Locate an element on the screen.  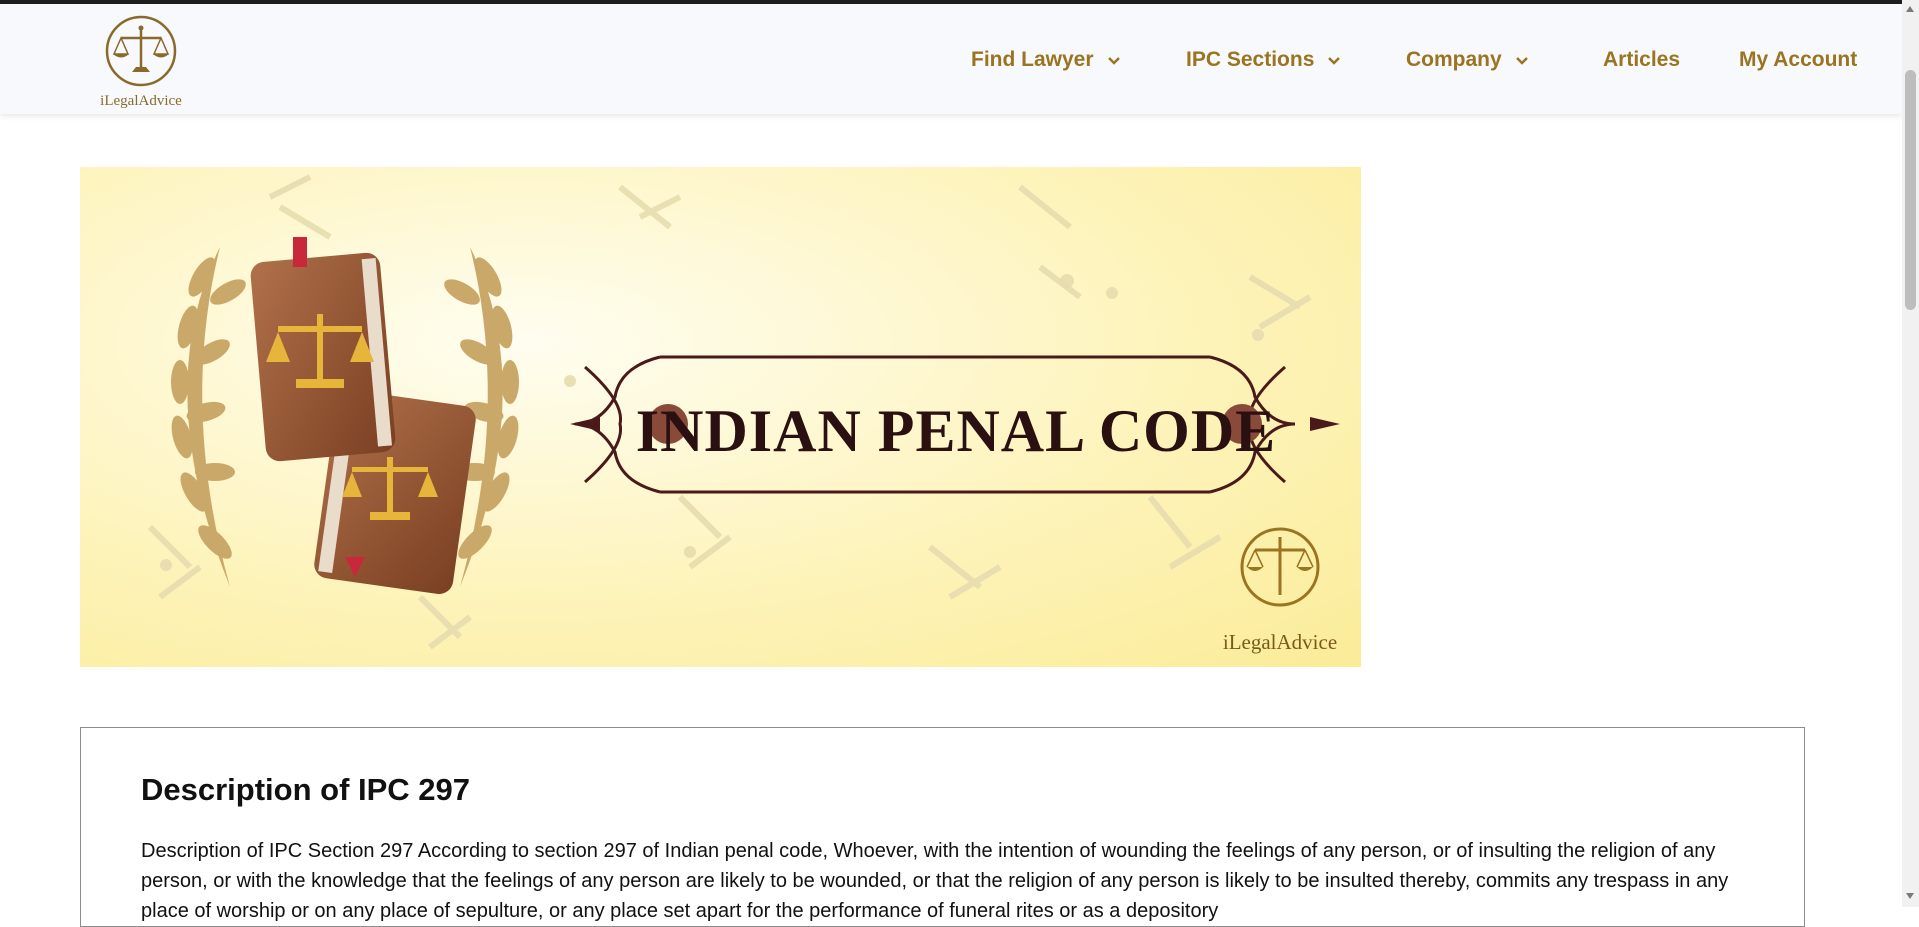
nav-my-account: My Account is located at coordinates (1798, 60).